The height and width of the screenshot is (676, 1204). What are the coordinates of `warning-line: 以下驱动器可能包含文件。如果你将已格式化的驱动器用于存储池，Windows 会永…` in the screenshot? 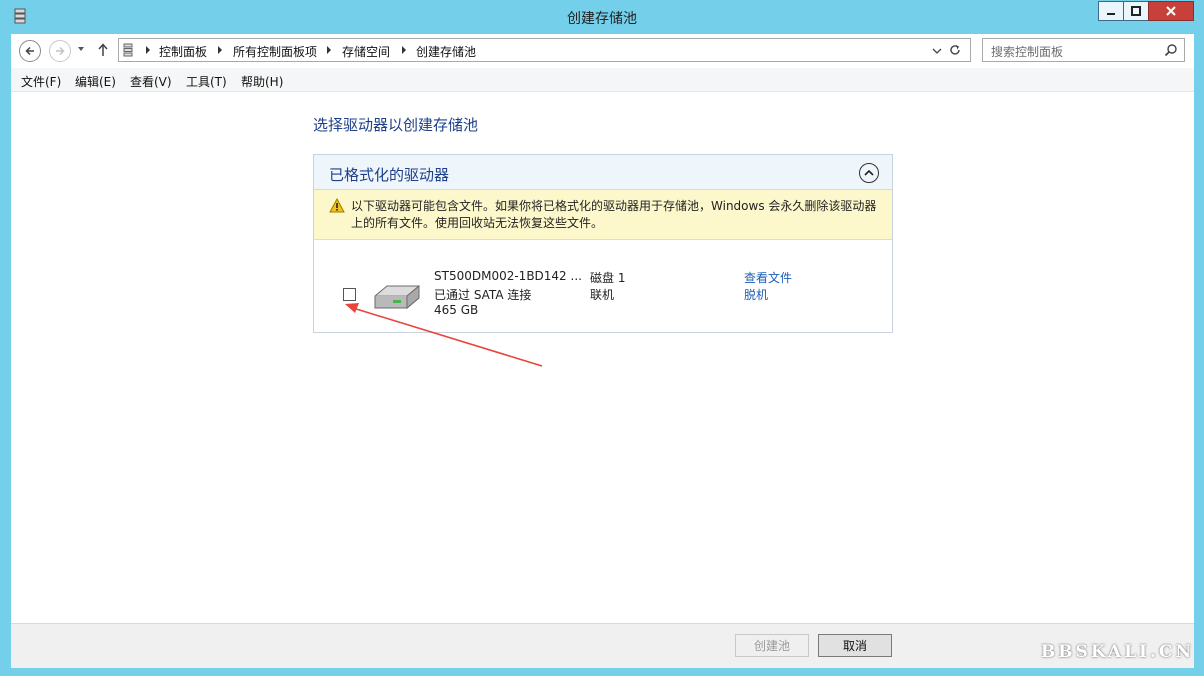 It's located at (614, 206).